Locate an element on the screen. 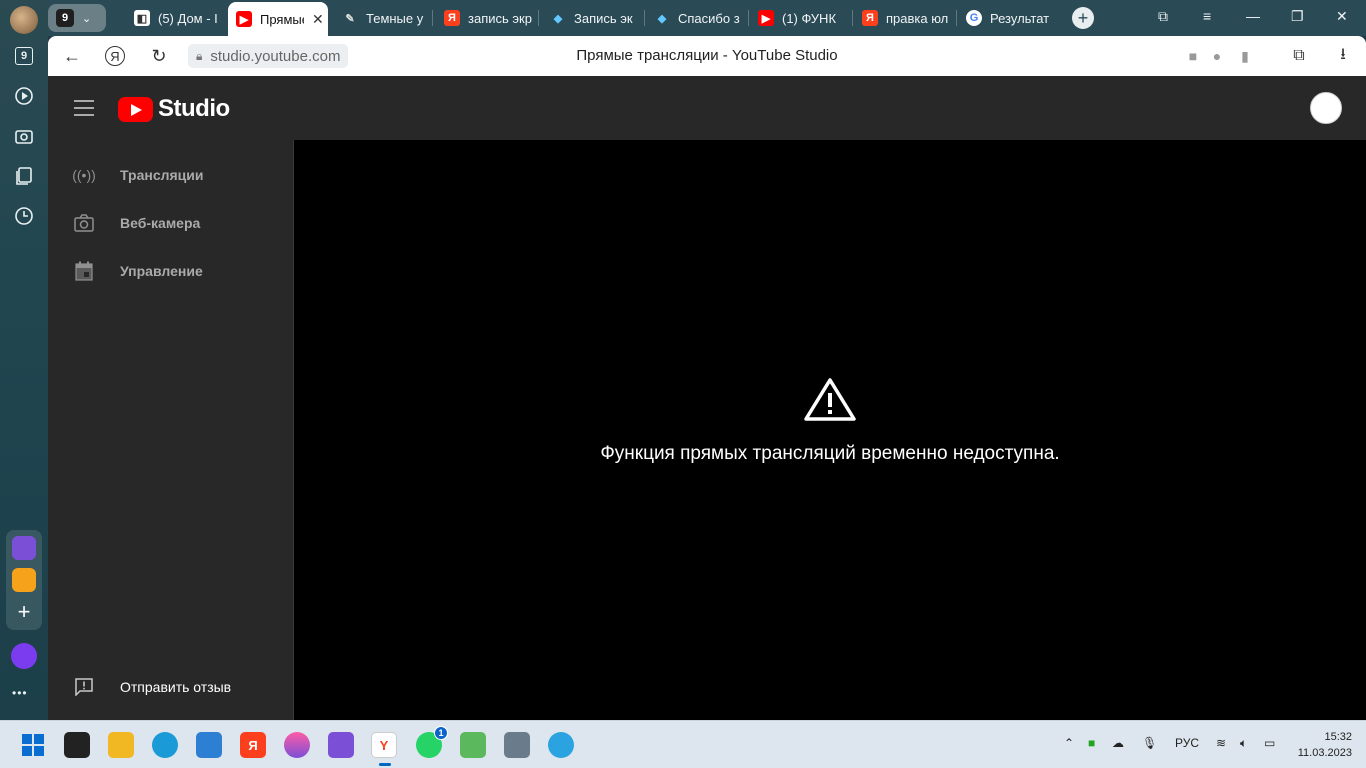 This screenshot has width=1366, height=768. youtube-icon: ▶ is located at coordinates (244, 19).